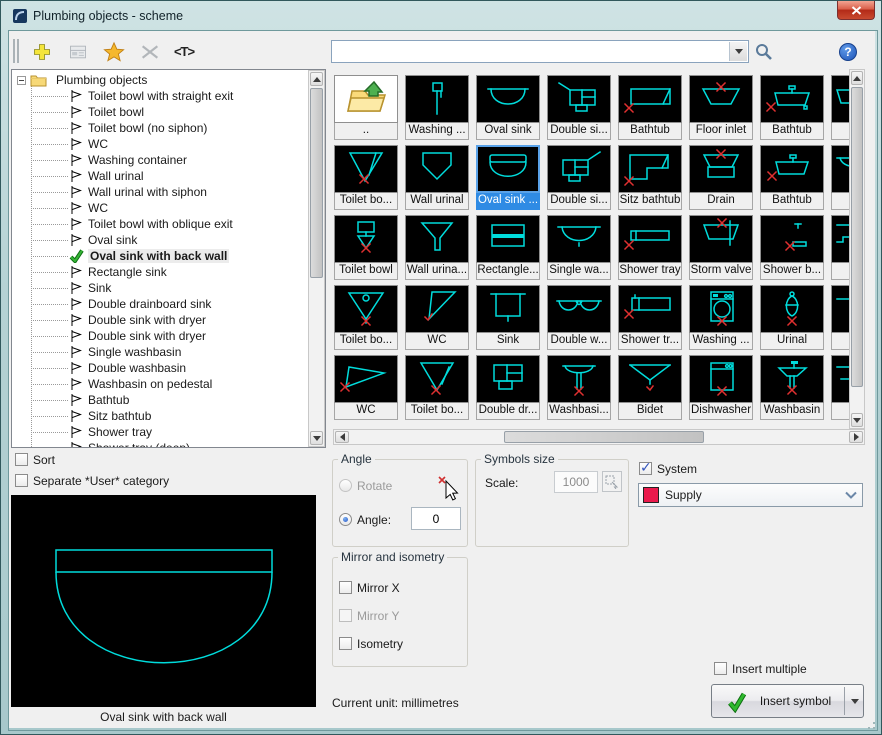 Image resolution: width=882 pixels, height=735 pixels. Describe the element at coordinates (168, 160) in the screenshot. I see `tree-item: Washing container` at that location.